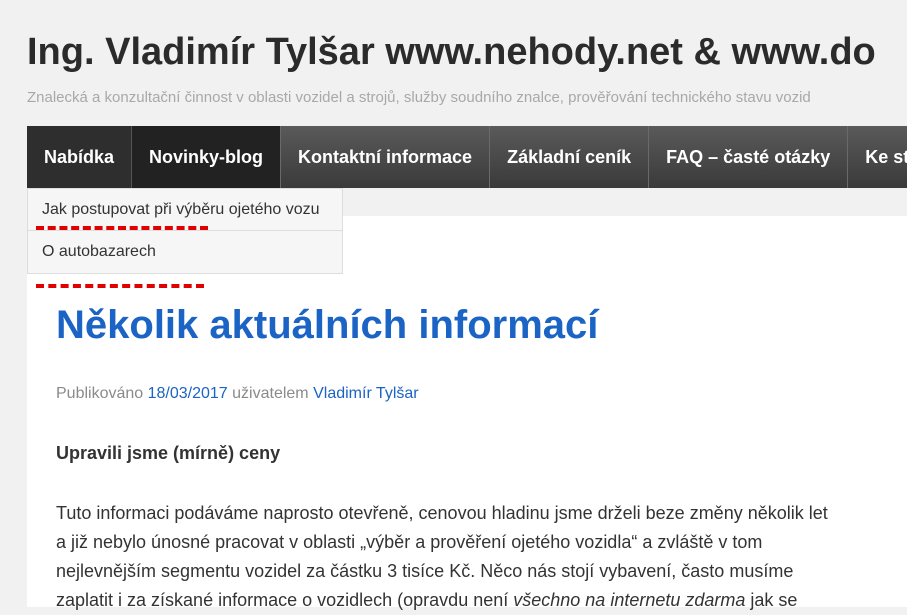 The height and width of the screenshot is (615, 907). Describe the element at coordinates (207, 157) in the screenshot. I see `nav-item-novinky-blog: Novinky-blog` at that location.